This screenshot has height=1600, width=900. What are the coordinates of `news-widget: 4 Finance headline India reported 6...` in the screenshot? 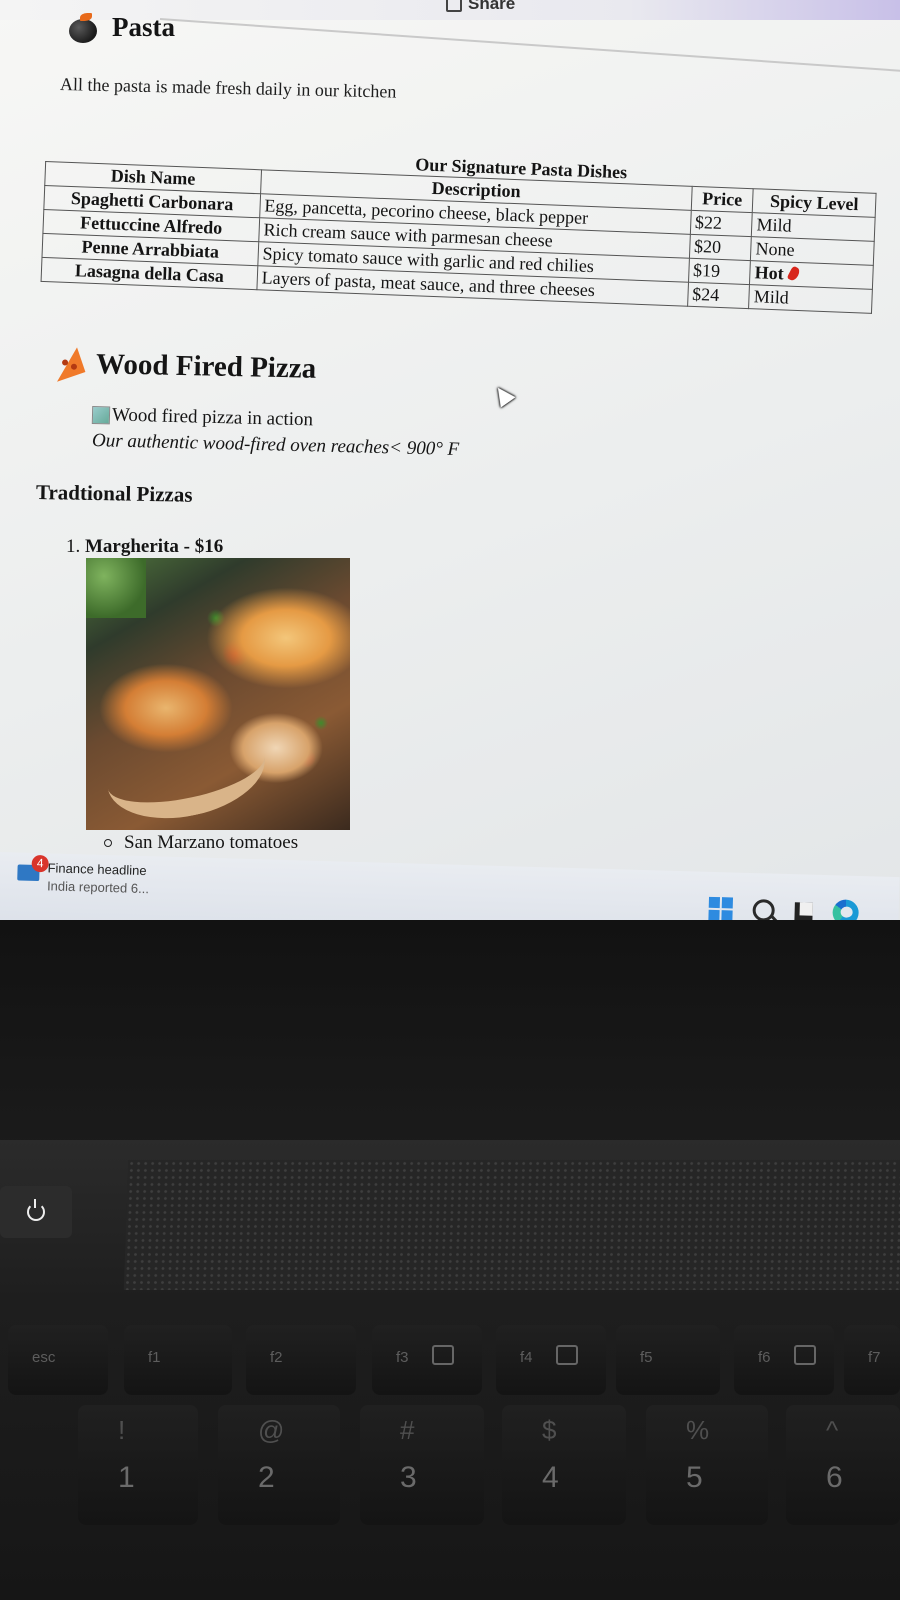 It's located at (83, 876).